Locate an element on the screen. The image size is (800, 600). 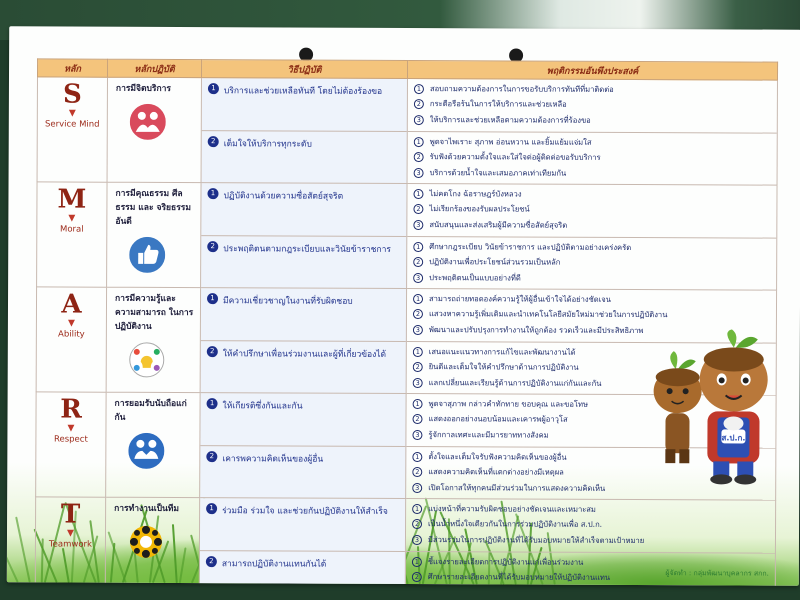
letter: A is located at coordinates (71, 304).